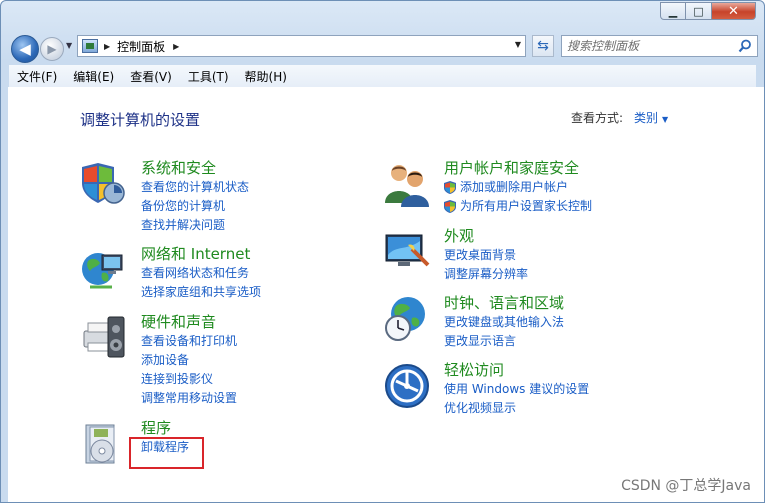 Image resolution: width=765 pixels, height=503 pixels. What do you see at coordinates (141, 46) in the screenshot?
I see `breadcrumb-control-panel: 控制面板` at bounding box center [141, 46].